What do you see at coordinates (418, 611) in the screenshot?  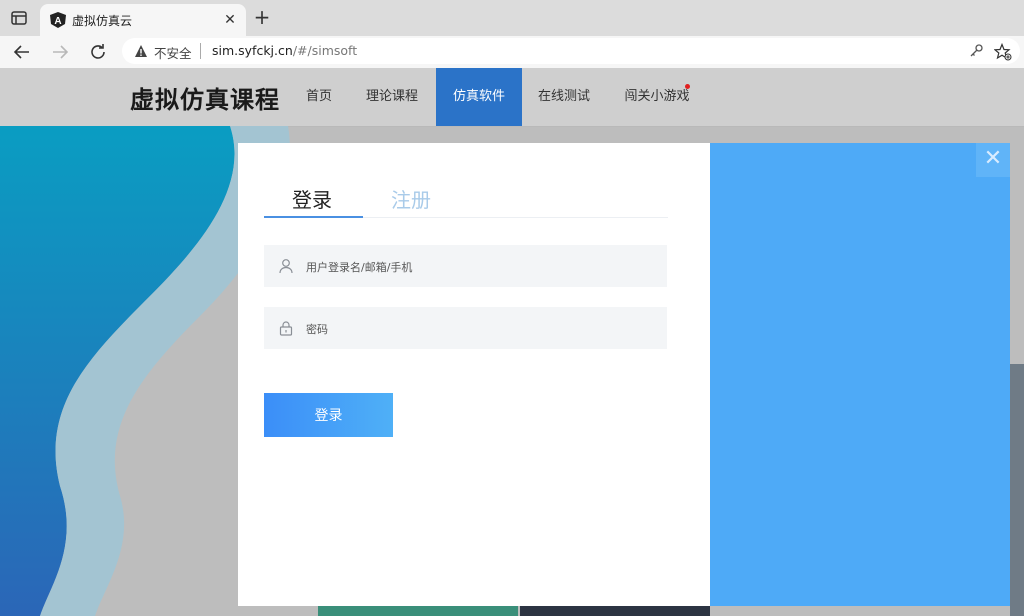 I see `background-panel-strip` at bounding box center [418, 611].